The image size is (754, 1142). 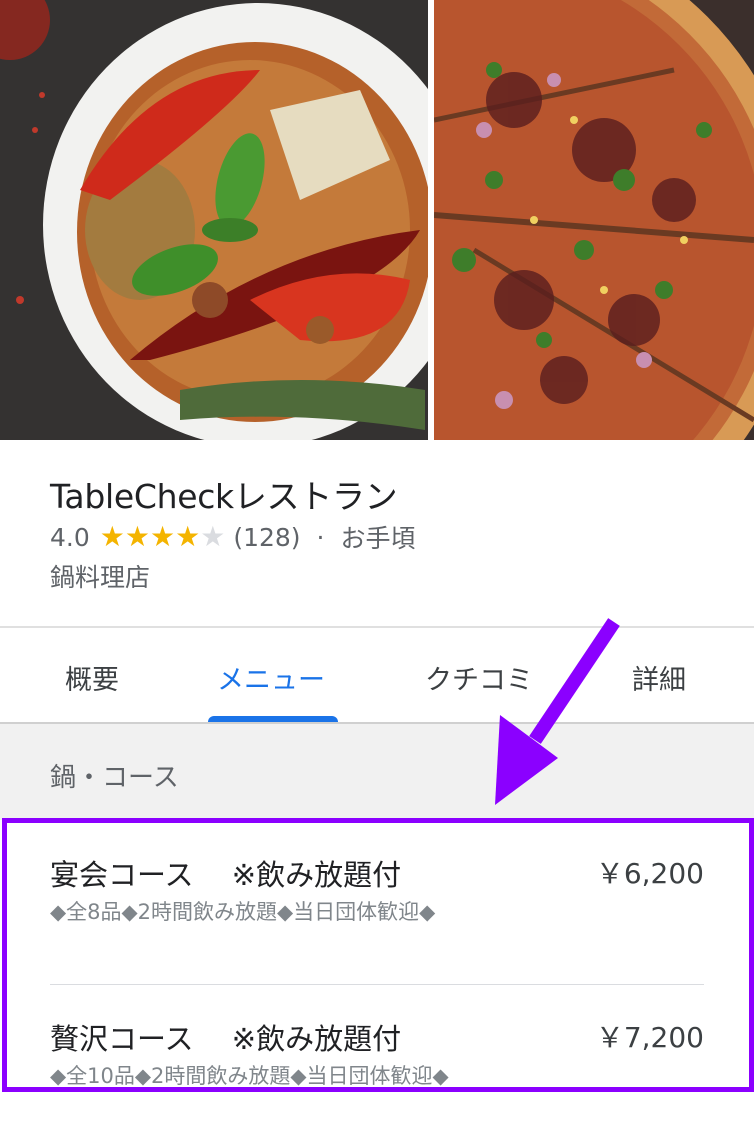 What do you see at coordinates (659, 677) in the screenshot?
I see `tab-details: 詳細` at bounding box center [659, 677].